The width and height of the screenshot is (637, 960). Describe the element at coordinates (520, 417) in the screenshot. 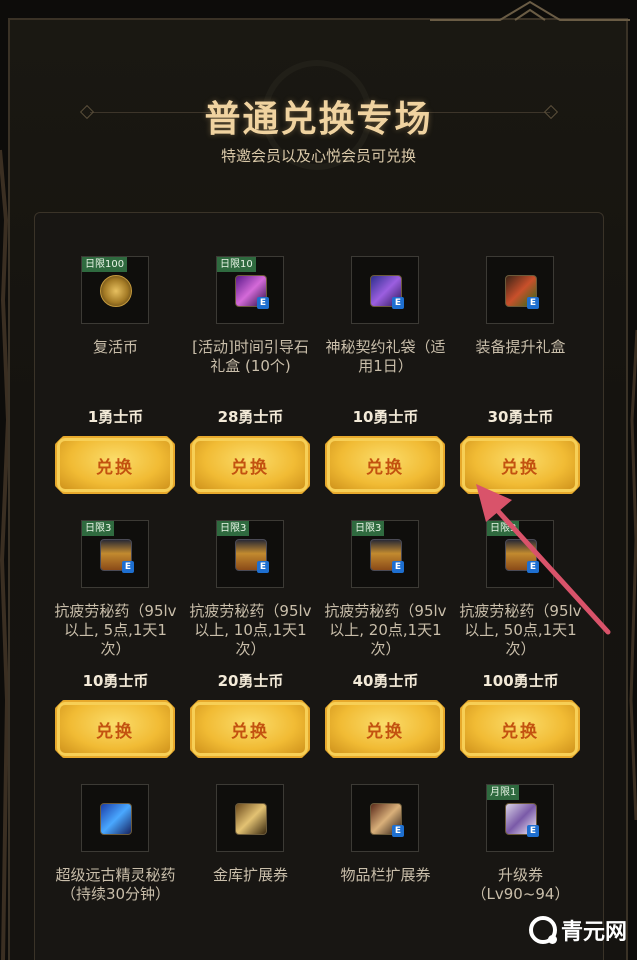

I see `item-price: 30勇士币` at that location.